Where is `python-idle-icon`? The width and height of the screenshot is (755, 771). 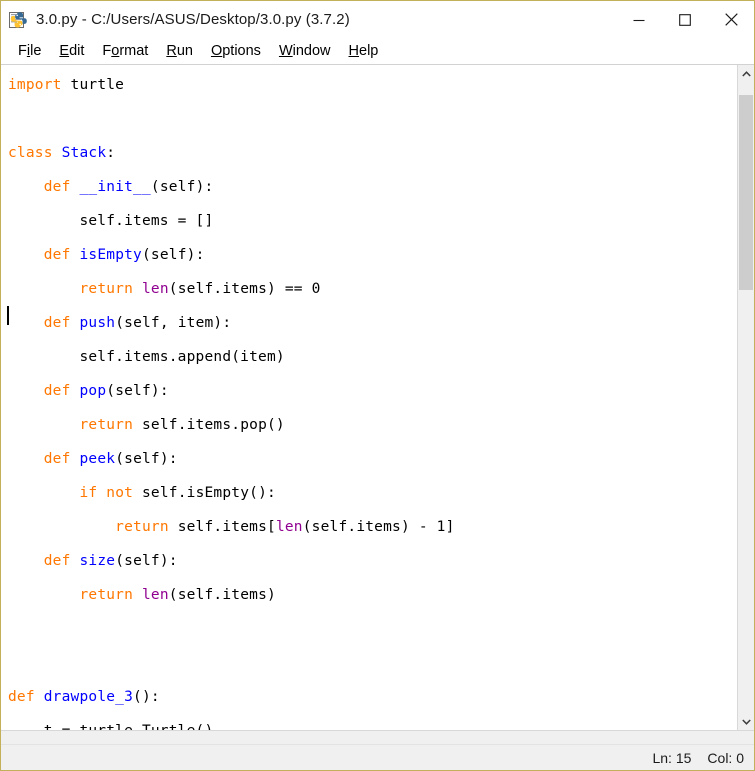 python-idle-icon is located at coordinates (19, 20).